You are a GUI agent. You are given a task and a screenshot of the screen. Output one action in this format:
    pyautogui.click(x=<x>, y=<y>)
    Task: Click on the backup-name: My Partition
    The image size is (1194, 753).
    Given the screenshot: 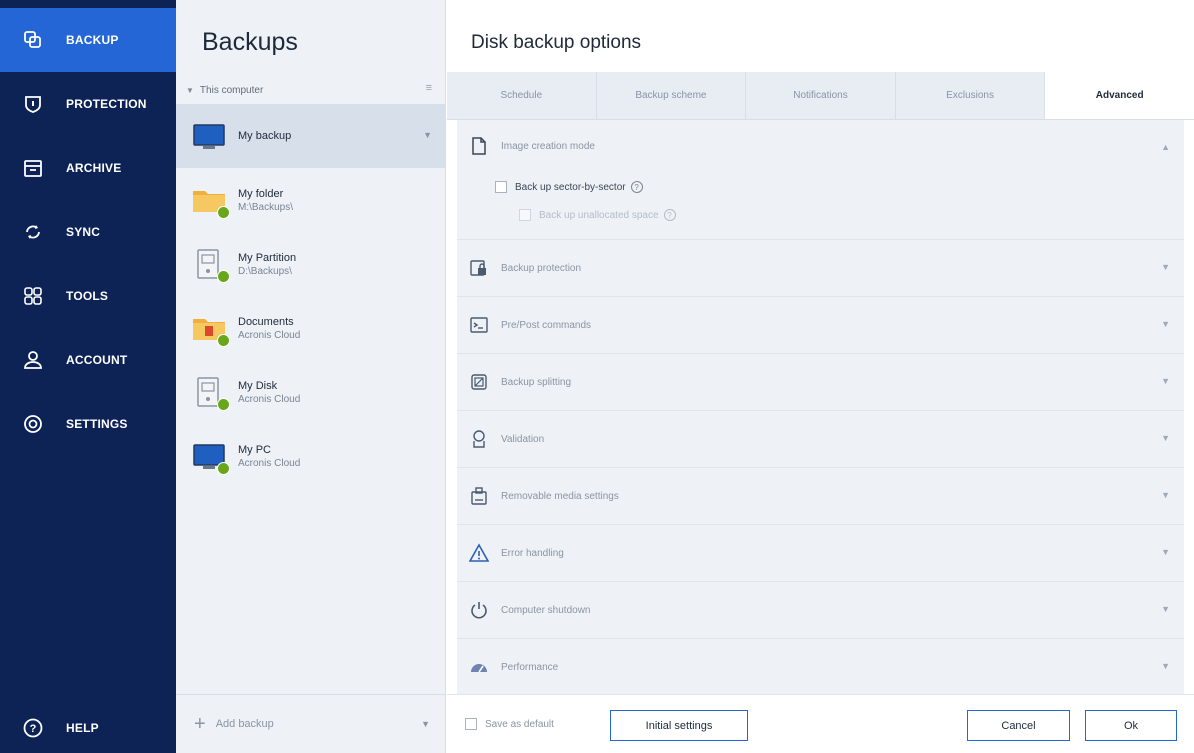 What is the action you would take?
    pyautogui.click(x=267, y=257)
    